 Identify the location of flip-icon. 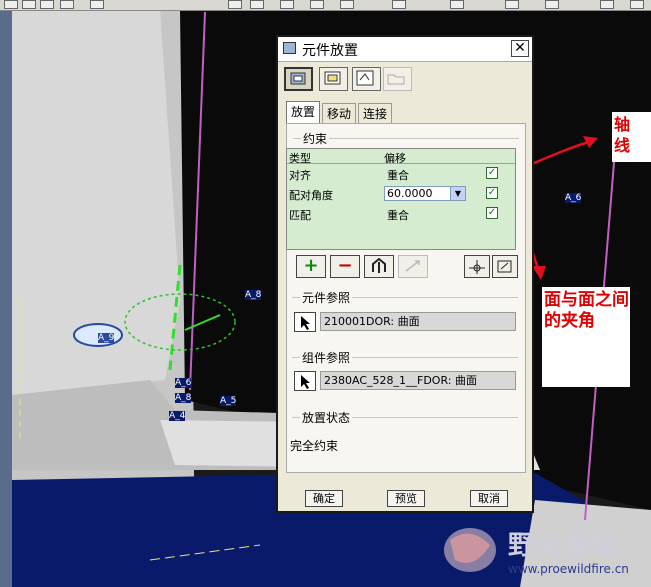
(379, 265).